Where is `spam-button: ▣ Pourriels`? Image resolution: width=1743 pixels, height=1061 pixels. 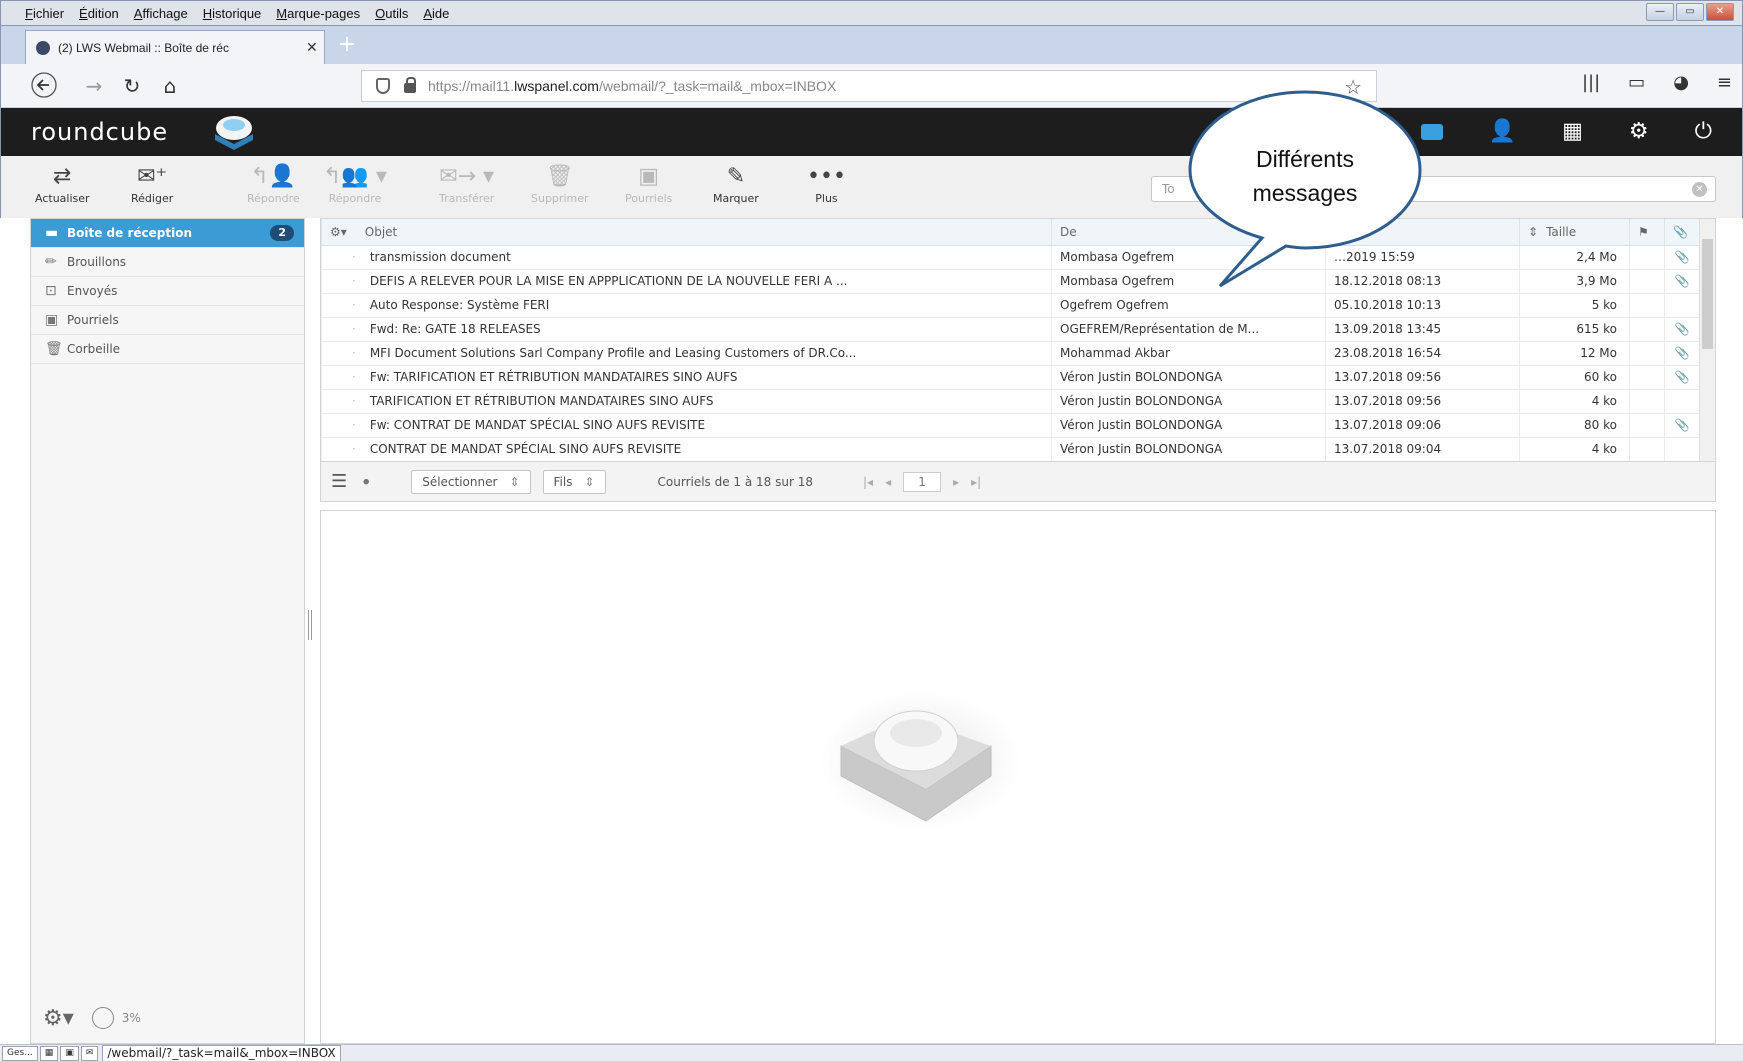 spam-button: ▣ Pourriels is located at coordinates (648, 183).